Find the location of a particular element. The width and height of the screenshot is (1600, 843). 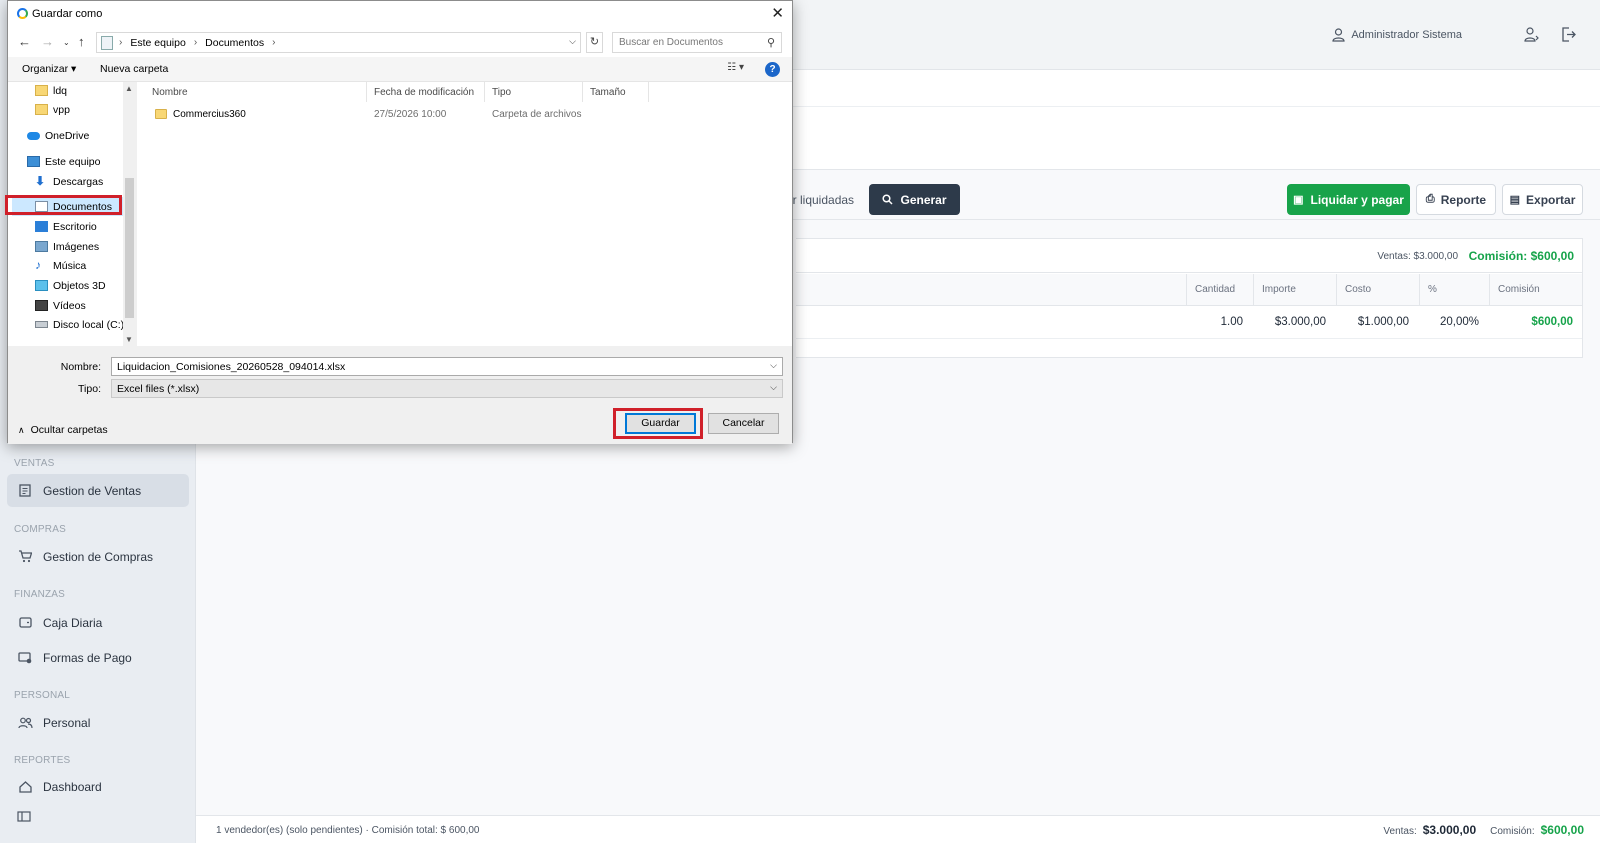

col-nombre: Nombre is located at coordinates (256, 92).